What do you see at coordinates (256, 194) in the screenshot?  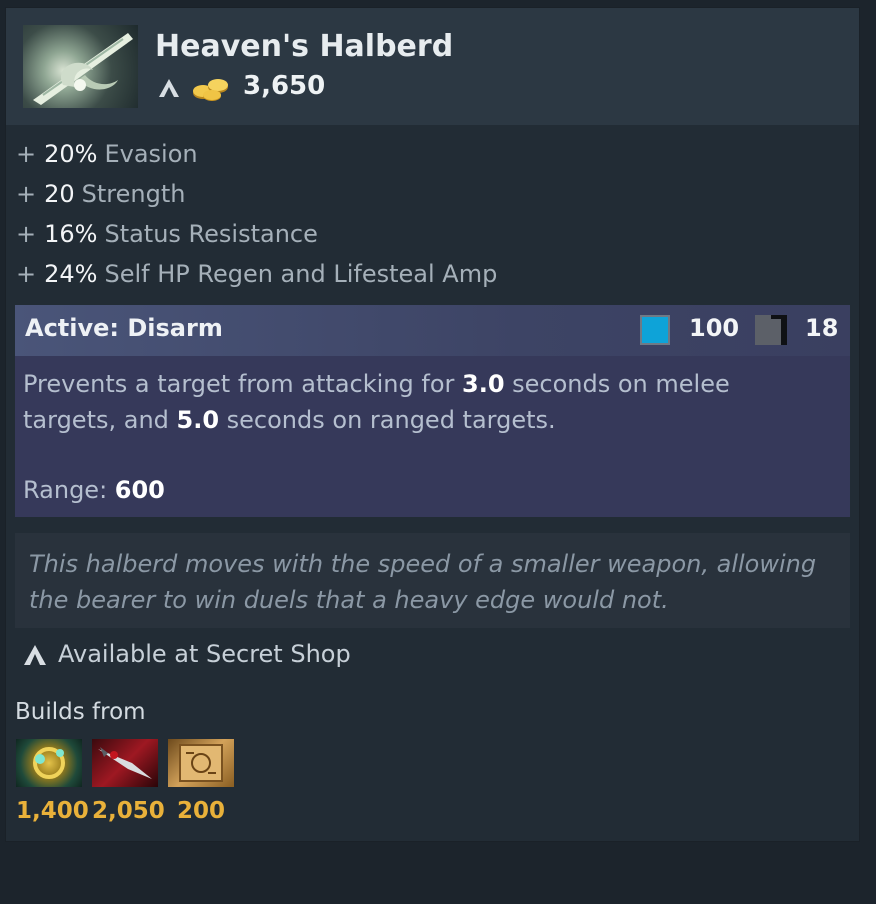 I see `attribute-row: +20 Strength` at bounding box center [256, 194].